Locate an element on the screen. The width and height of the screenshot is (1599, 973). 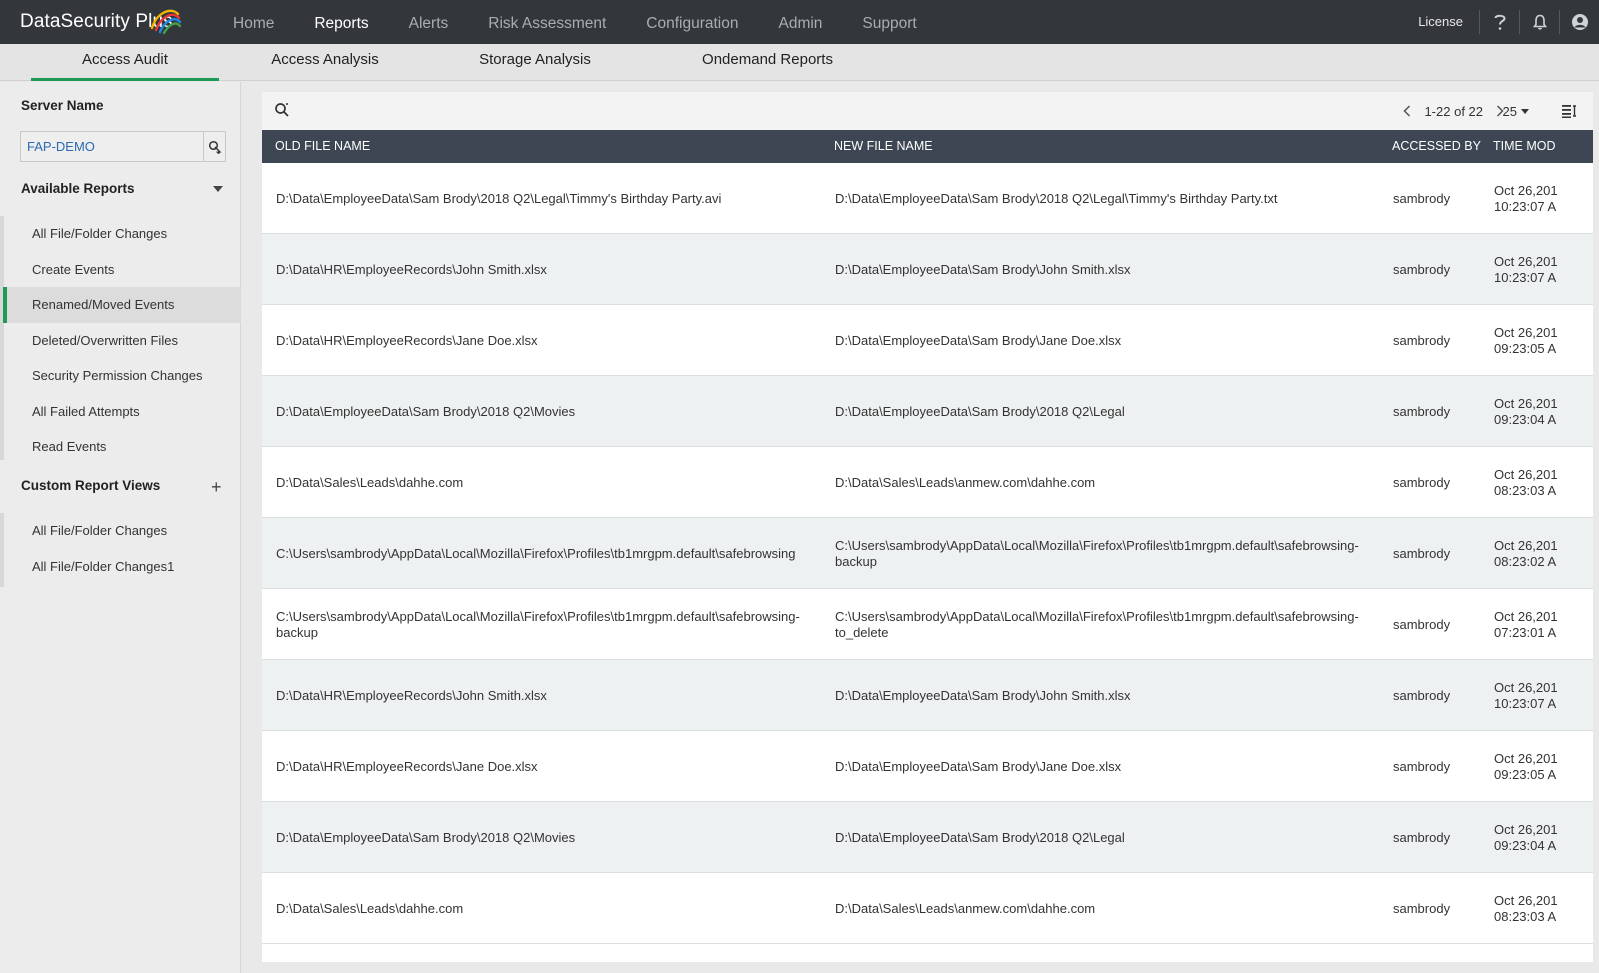
prev-page-button is located at coordinates (1407, 111).